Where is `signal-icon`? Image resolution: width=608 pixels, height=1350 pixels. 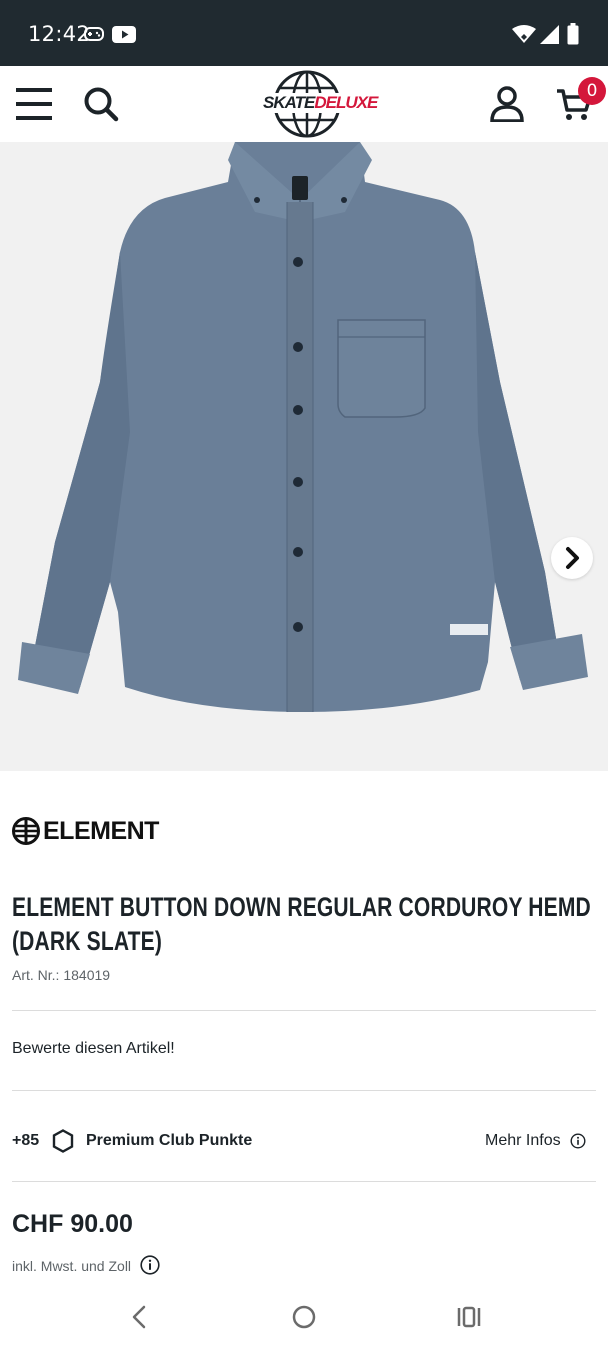 signal-icon is located at coordinates (549, 37).